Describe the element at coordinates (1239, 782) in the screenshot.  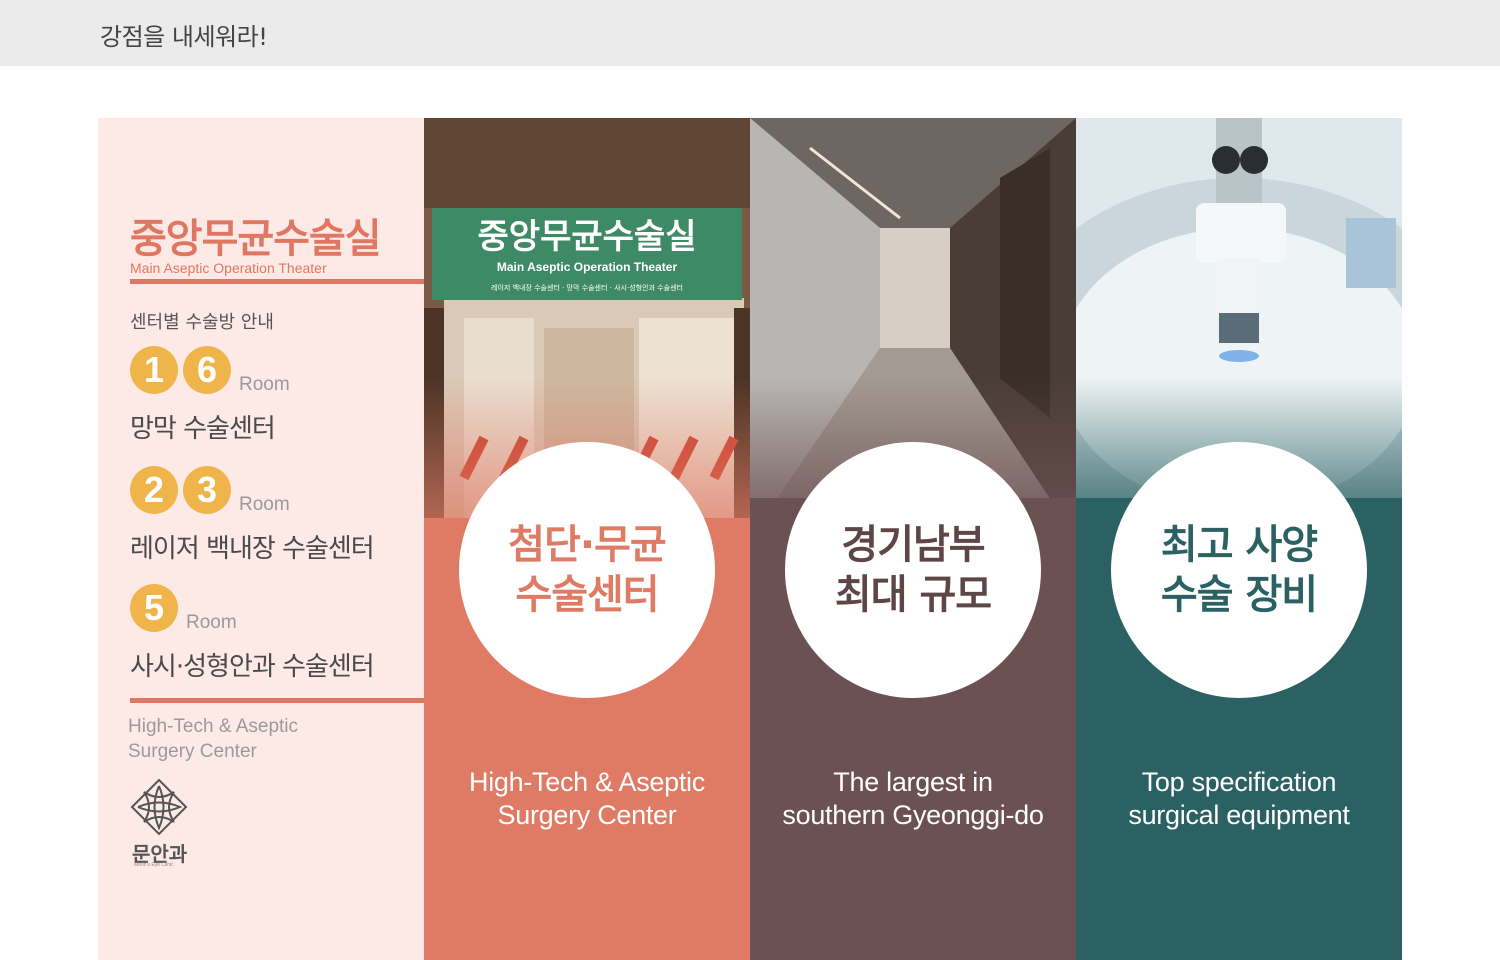
I see `caption-line: Top specification` at that location.